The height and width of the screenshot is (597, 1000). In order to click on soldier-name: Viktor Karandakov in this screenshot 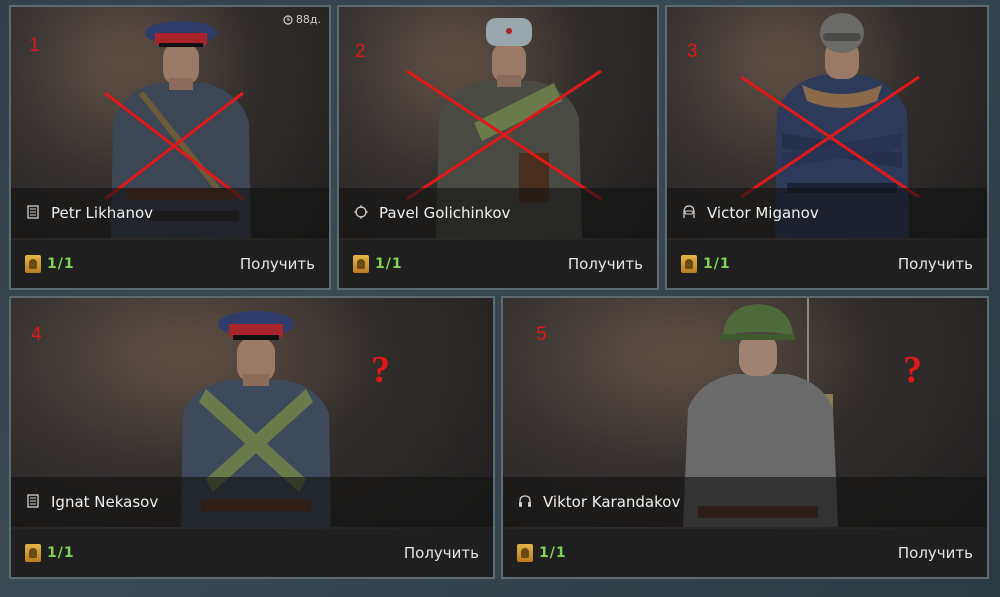, I will do `click(612, 502)`.